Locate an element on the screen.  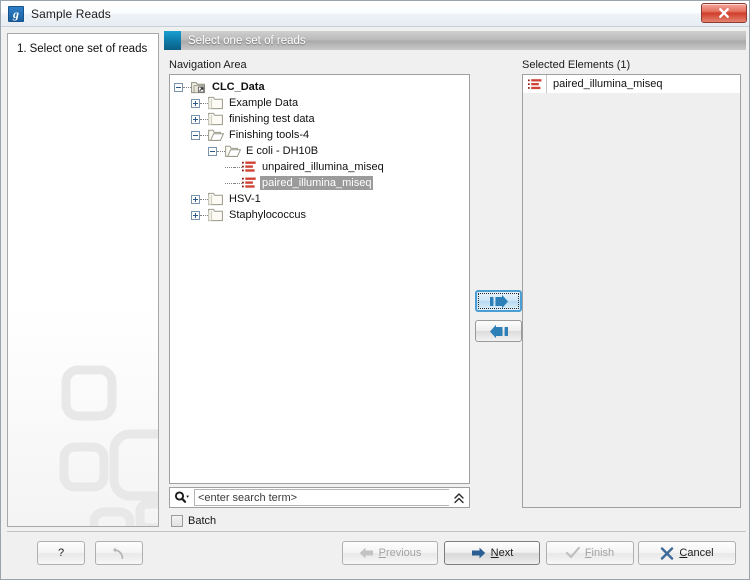
batch-option: Batch is located at coordinates (193, 521).